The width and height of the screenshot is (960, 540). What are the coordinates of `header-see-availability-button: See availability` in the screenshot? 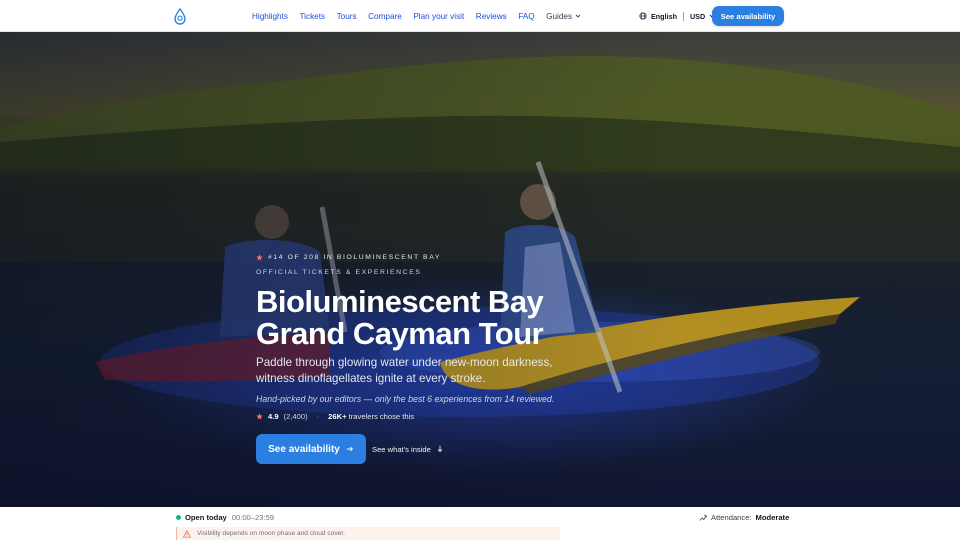 It's located at (748, 16).